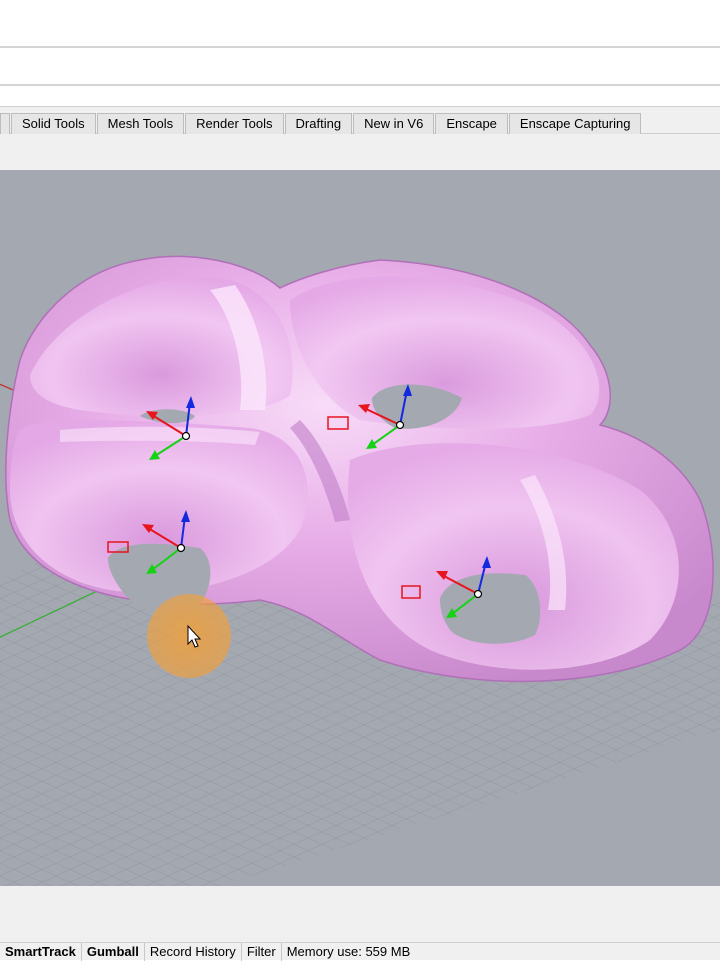 This screenshot has width=720, height=961. Describe the element at coordinates (53, 123) in the screenshot. I see `tab-solid-tools: Solid Tools` at that location.